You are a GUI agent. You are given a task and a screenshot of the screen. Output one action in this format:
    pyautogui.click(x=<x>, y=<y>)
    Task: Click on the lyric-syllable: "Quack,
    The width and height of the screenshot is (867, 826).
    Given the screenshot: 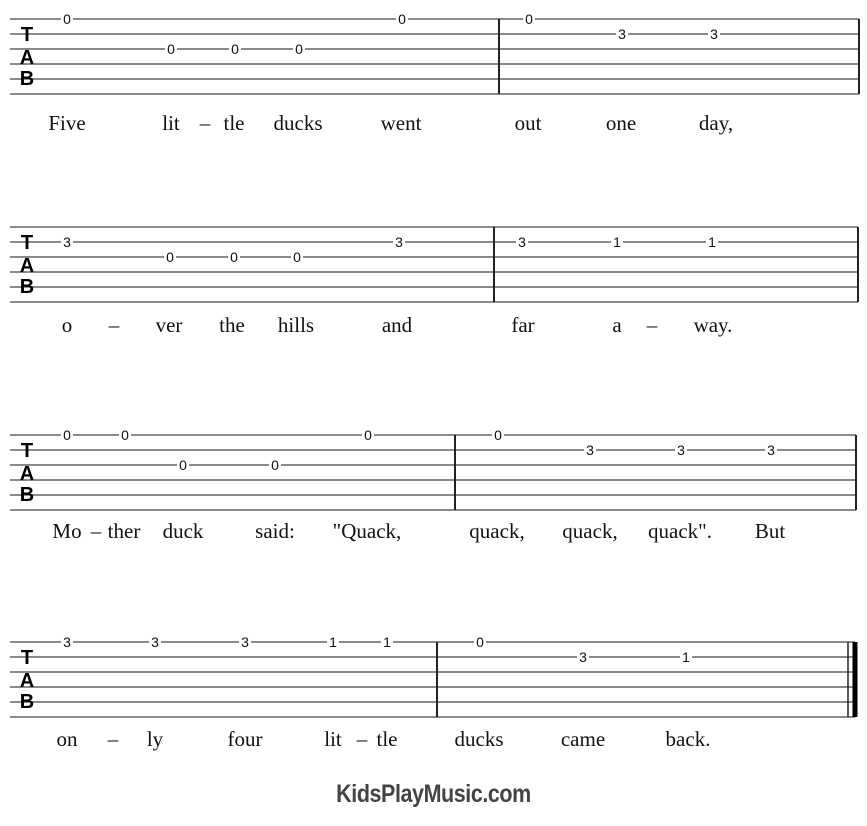 What is the action you would take?
    pyautogui.click(x=367, y=531)
    